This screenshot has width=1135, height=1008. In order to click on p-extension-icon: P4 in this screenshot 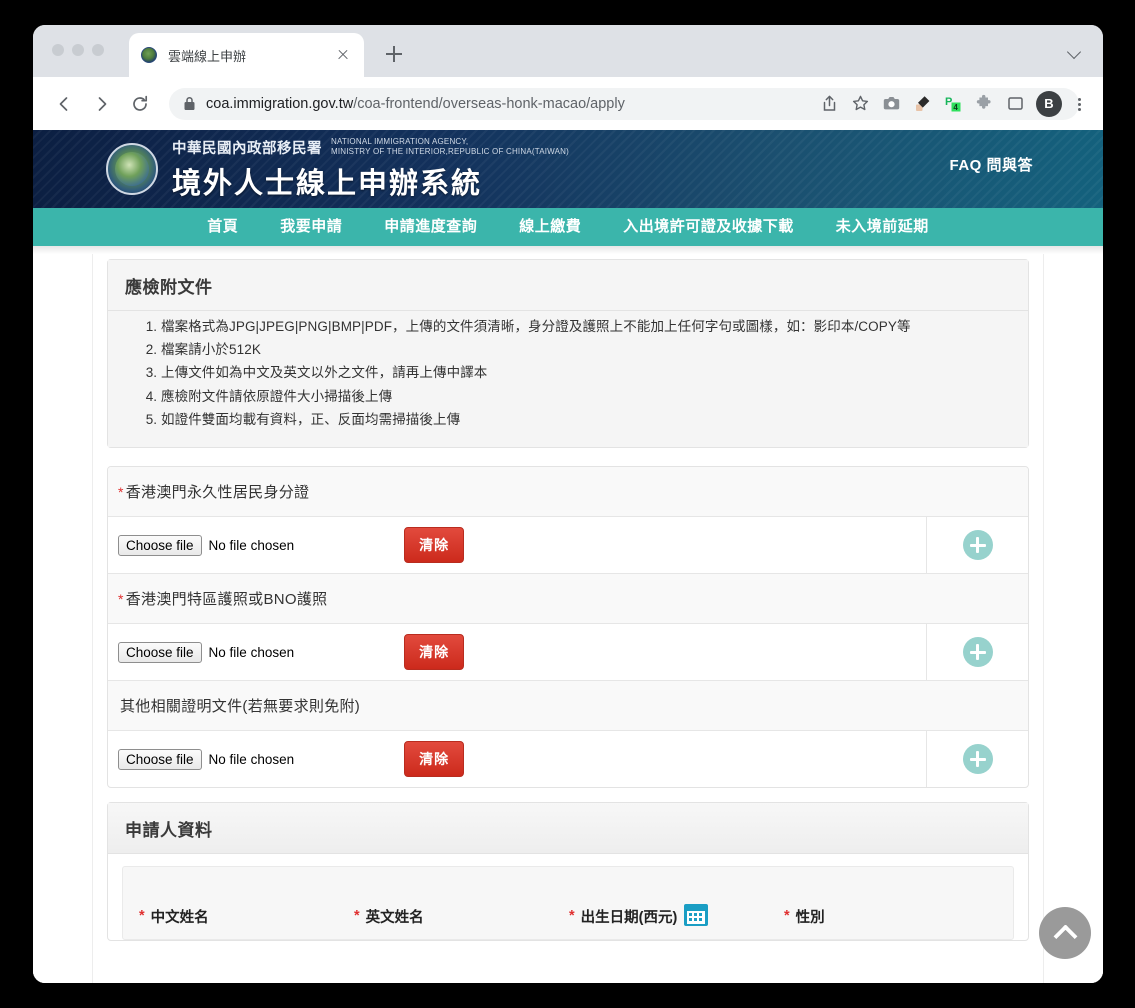, I will do `click(953, 104)`.